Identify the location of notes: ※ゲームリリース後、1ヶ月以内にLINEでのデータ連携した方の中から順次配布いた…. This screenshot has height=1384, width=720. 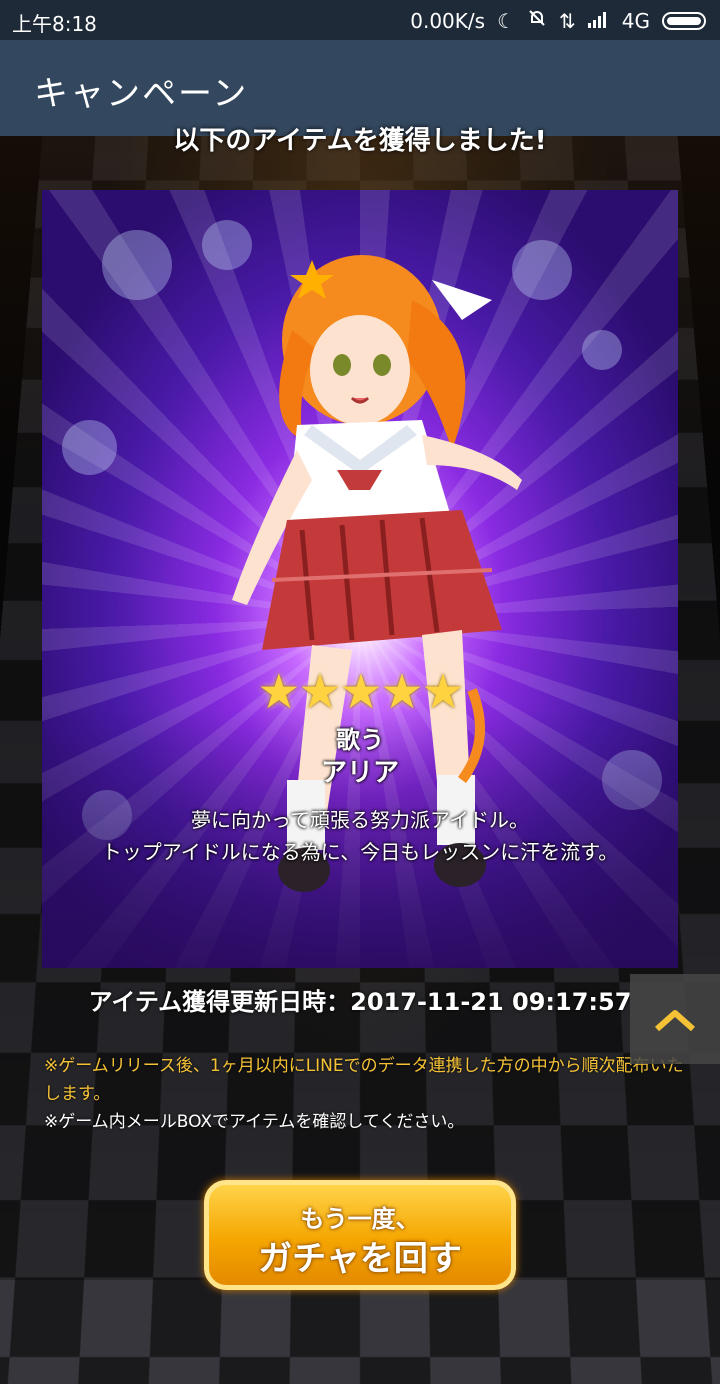
(364, 1094).